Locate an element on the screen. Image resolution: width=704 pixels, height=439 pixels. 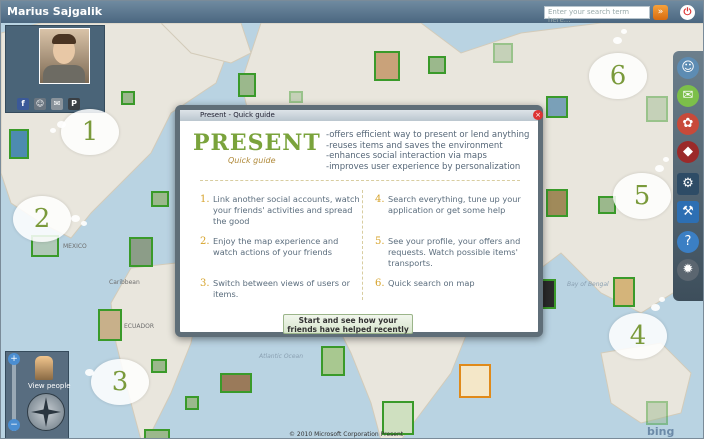
person-icon is located at coordinates (44, 368).